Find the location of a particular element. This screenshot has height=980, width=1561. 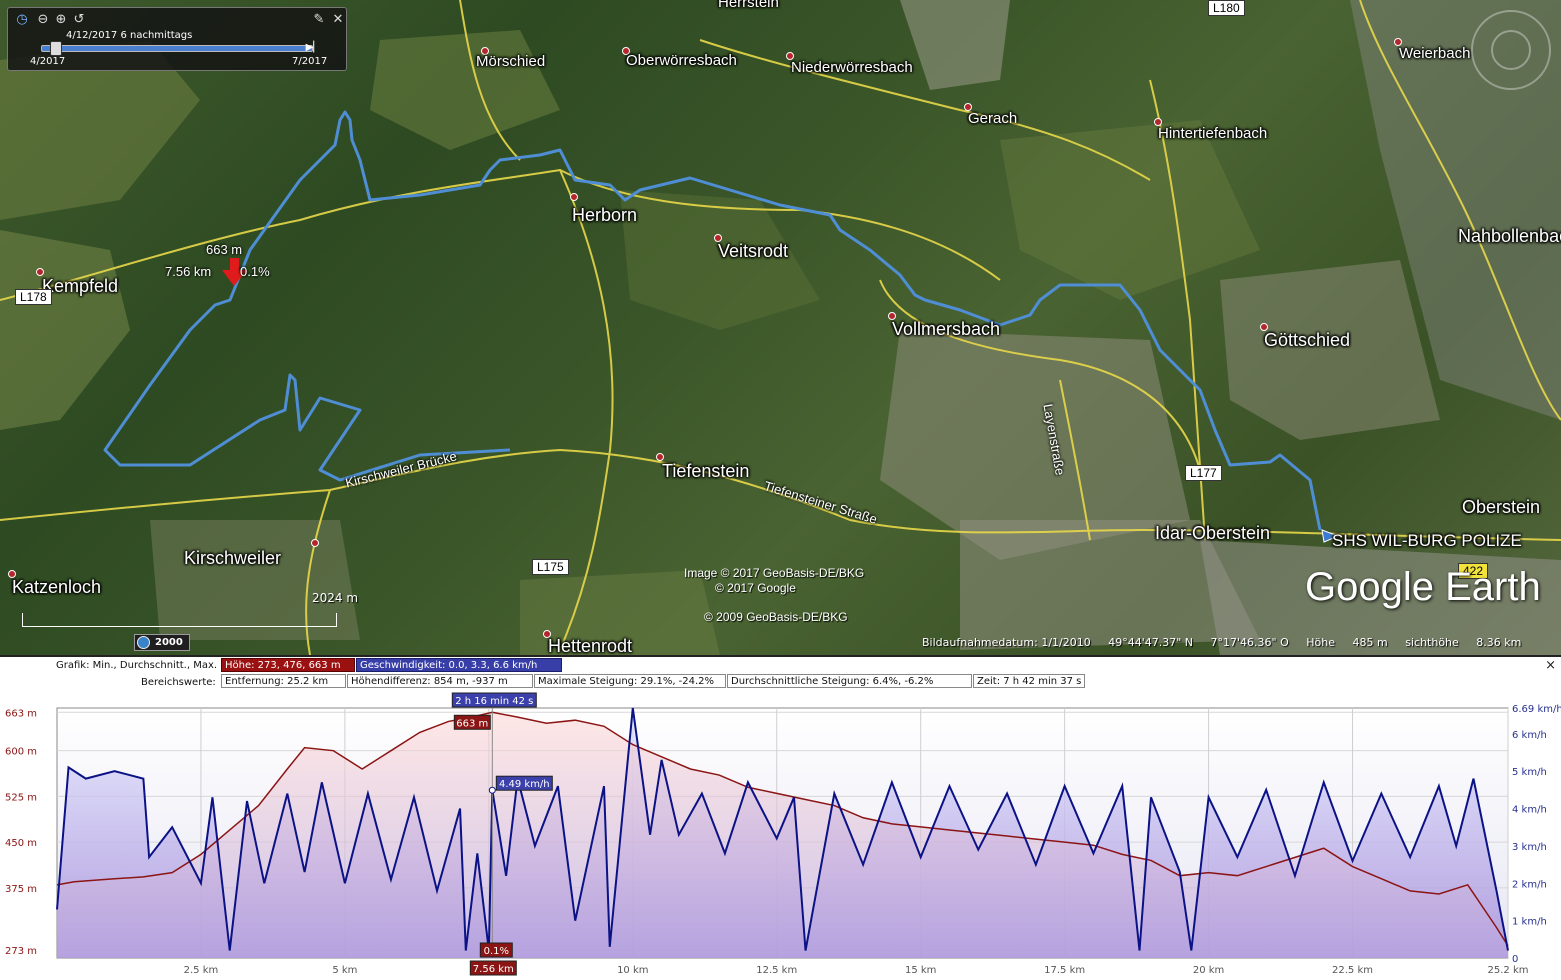

compass-icon is located at coordinates (1511, 50).